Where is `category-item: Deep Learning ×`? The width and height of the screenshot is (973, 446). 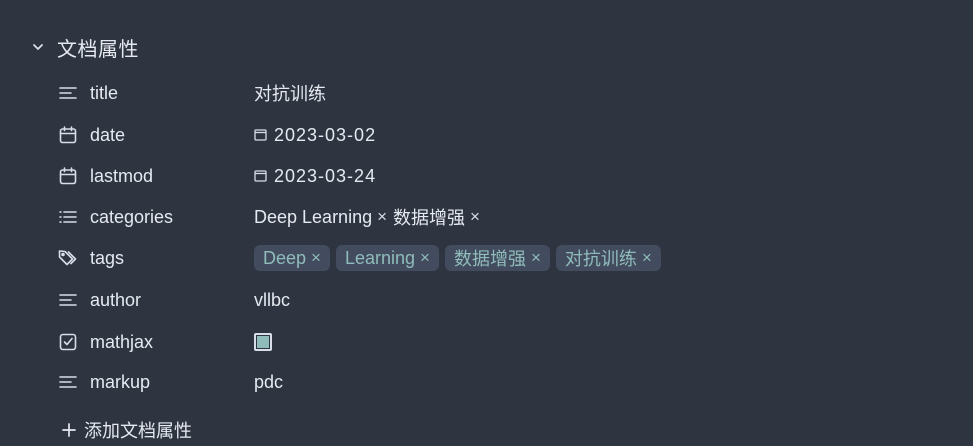
category-item: Deep Learning × is located at coordinates (320, 217).